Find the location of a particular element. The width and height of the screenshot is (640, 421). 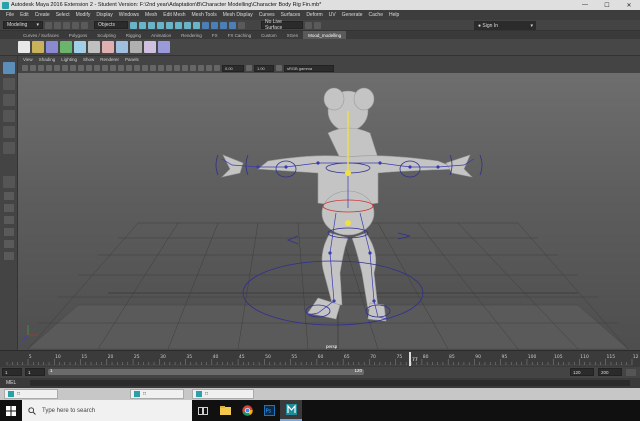

shelf-tab-rendering: Rendering is located at coordinates (191, 35).